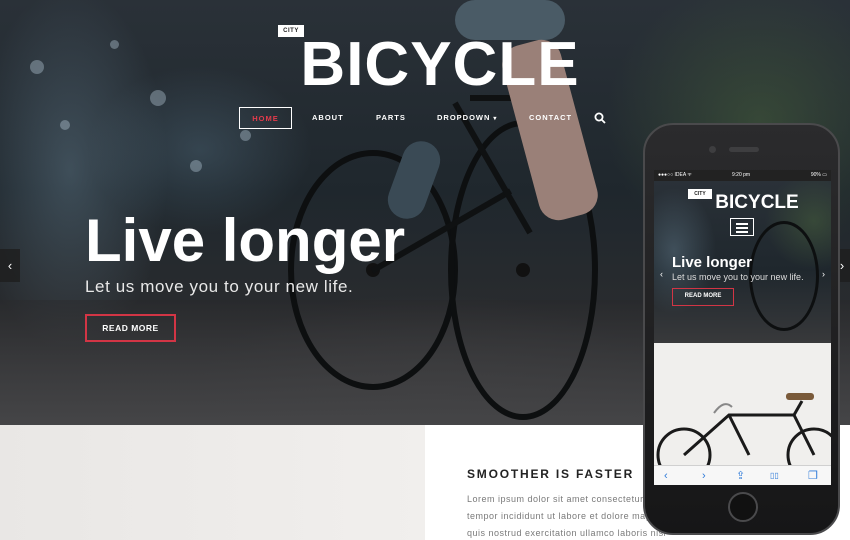 This screenshot has height=540, width=850. I want to click on mobile-subline: Let us move you to your new life., so click(738, 277).